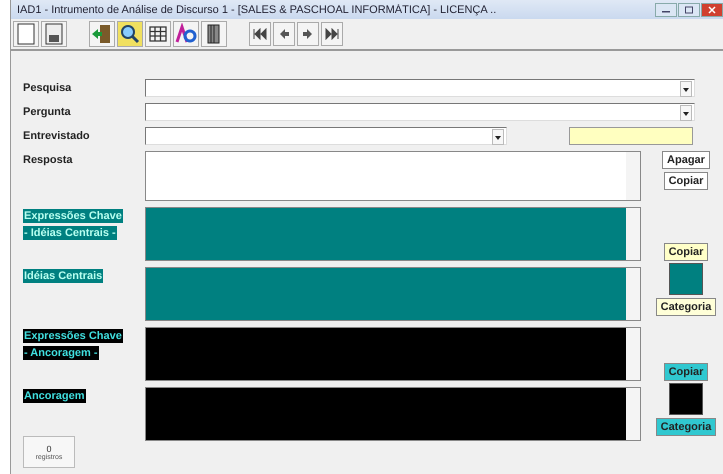  I want to click on last-record-button, so click(332, 34).